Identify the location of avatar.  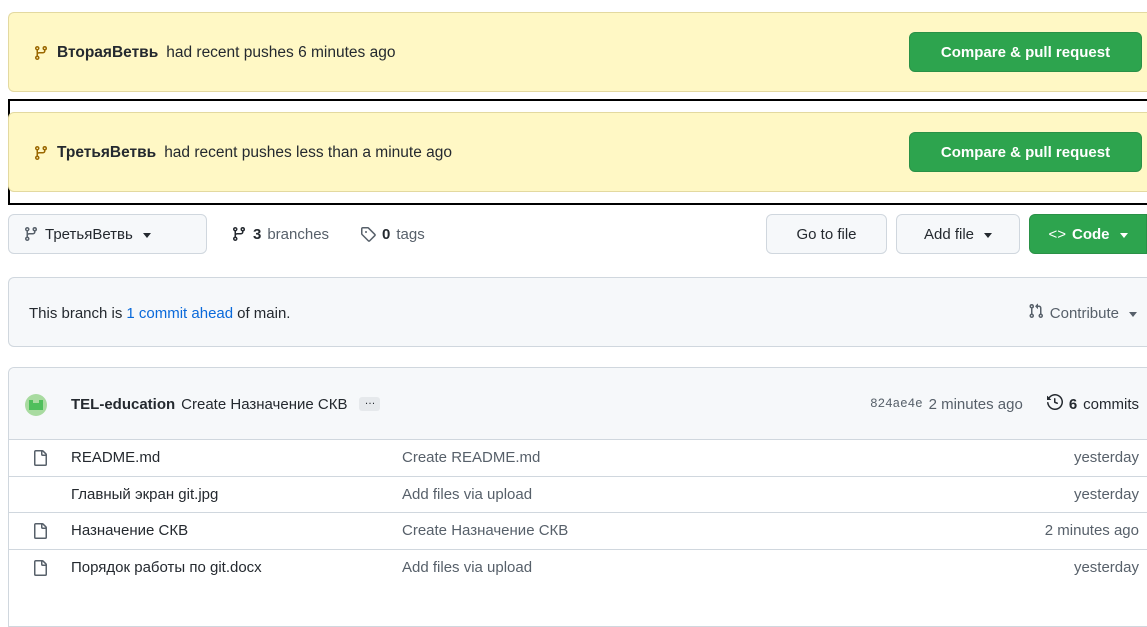
(36, 405).